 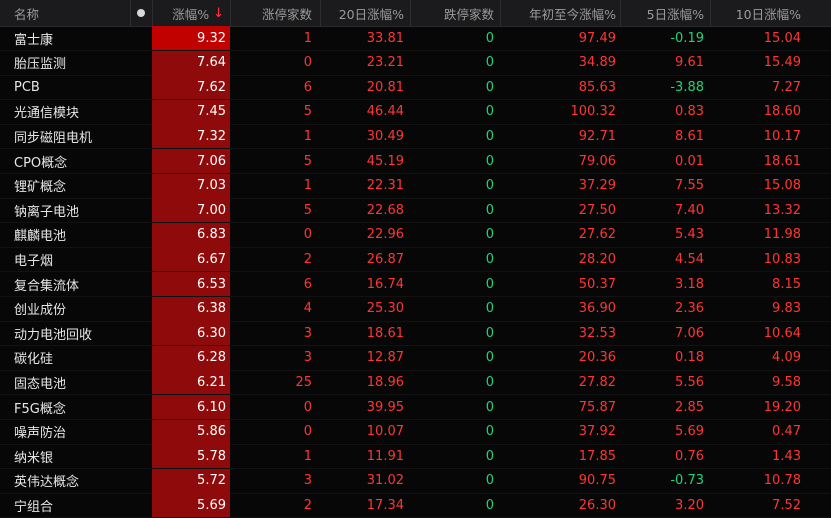 I want to click on table-row: 胎压监测 7.64 0 23.21 0 34.89 9.61 15.49, so click(x=415, y=63).